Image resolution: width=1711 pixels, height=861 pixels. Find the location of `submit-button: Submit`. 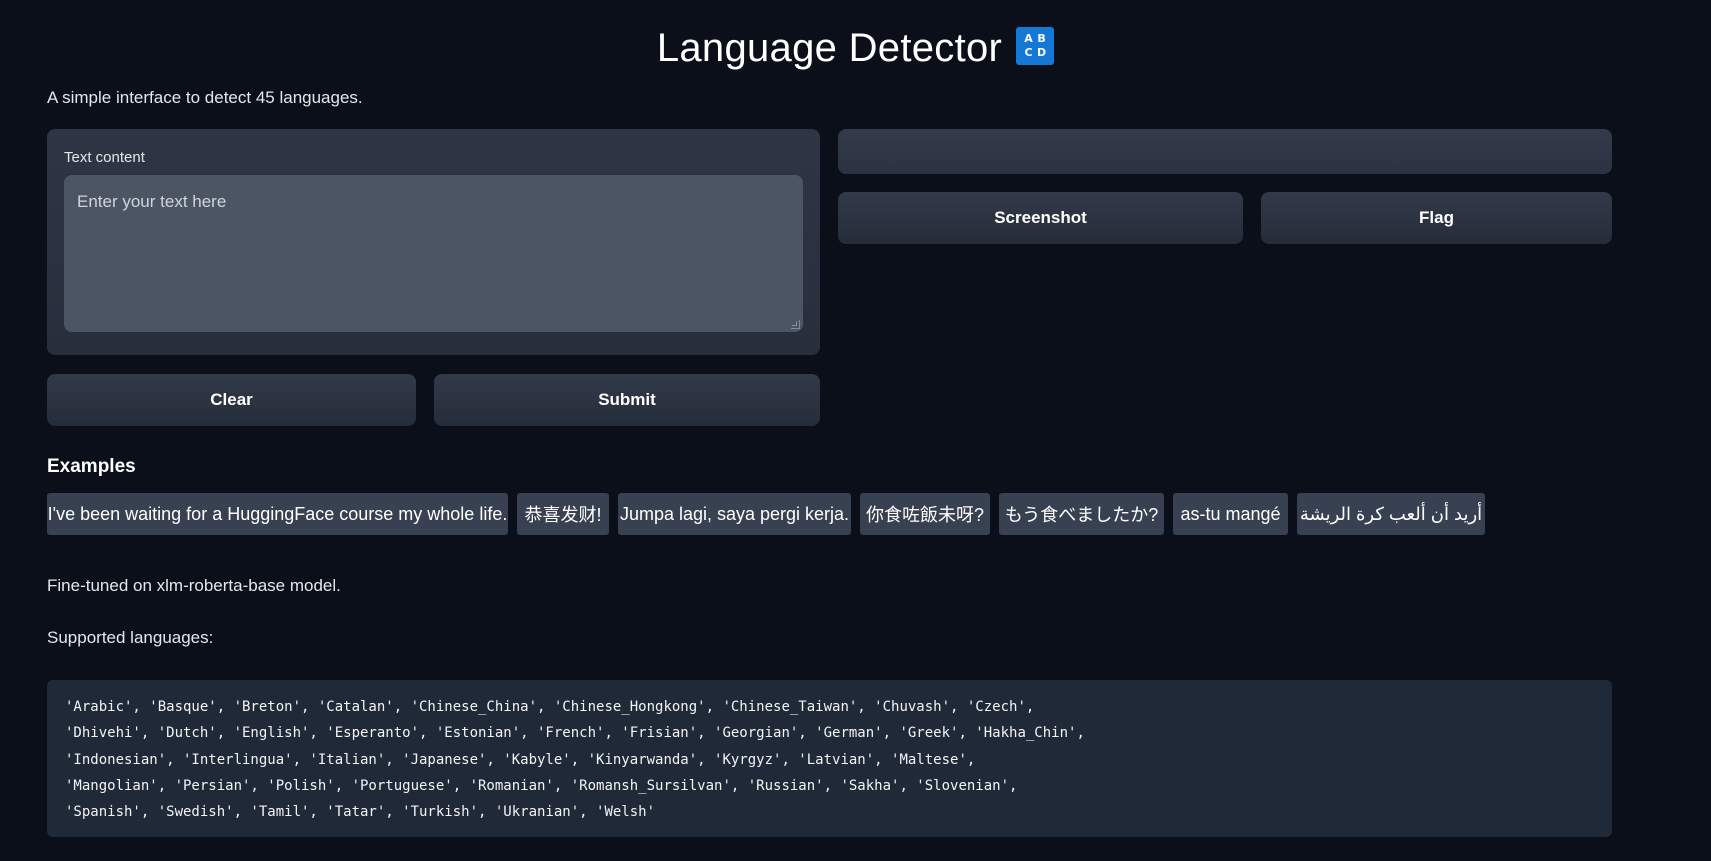

submit-button: Submit is located at coordinates (627, 400).